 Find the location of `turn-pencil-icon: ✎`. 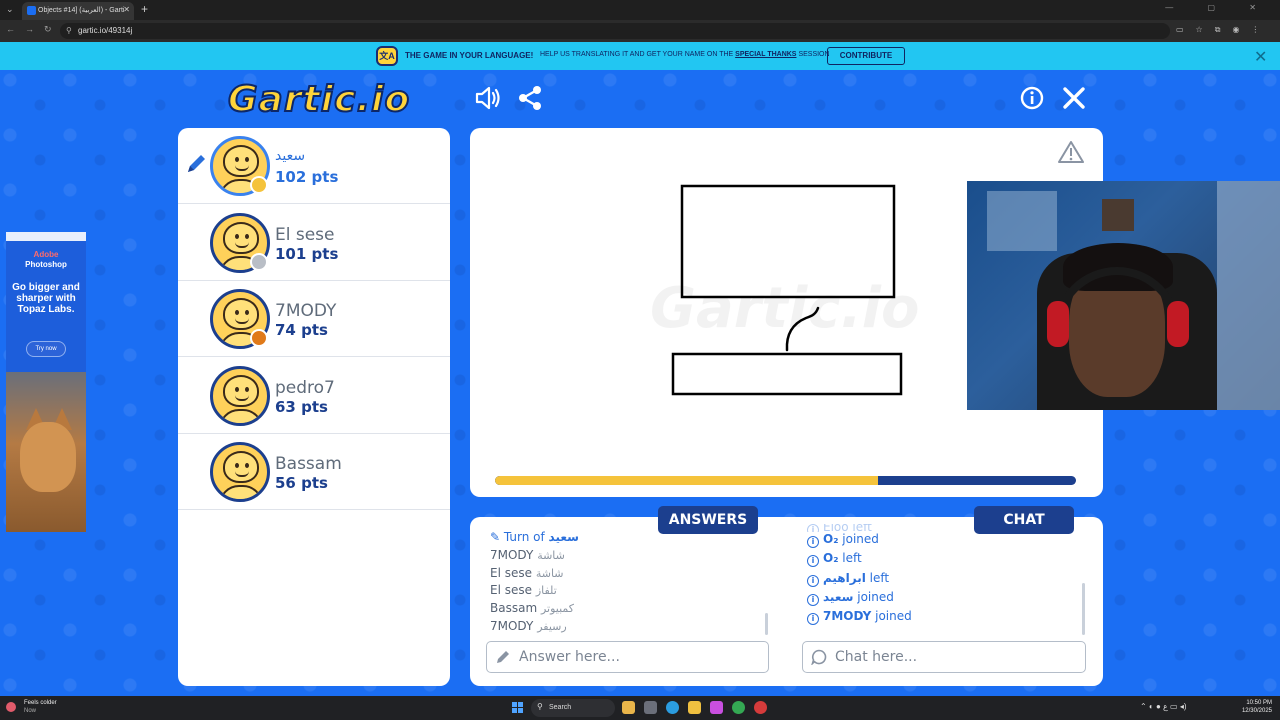

turn-pencil-icon: ✎ is located at coordinates (495, 537).